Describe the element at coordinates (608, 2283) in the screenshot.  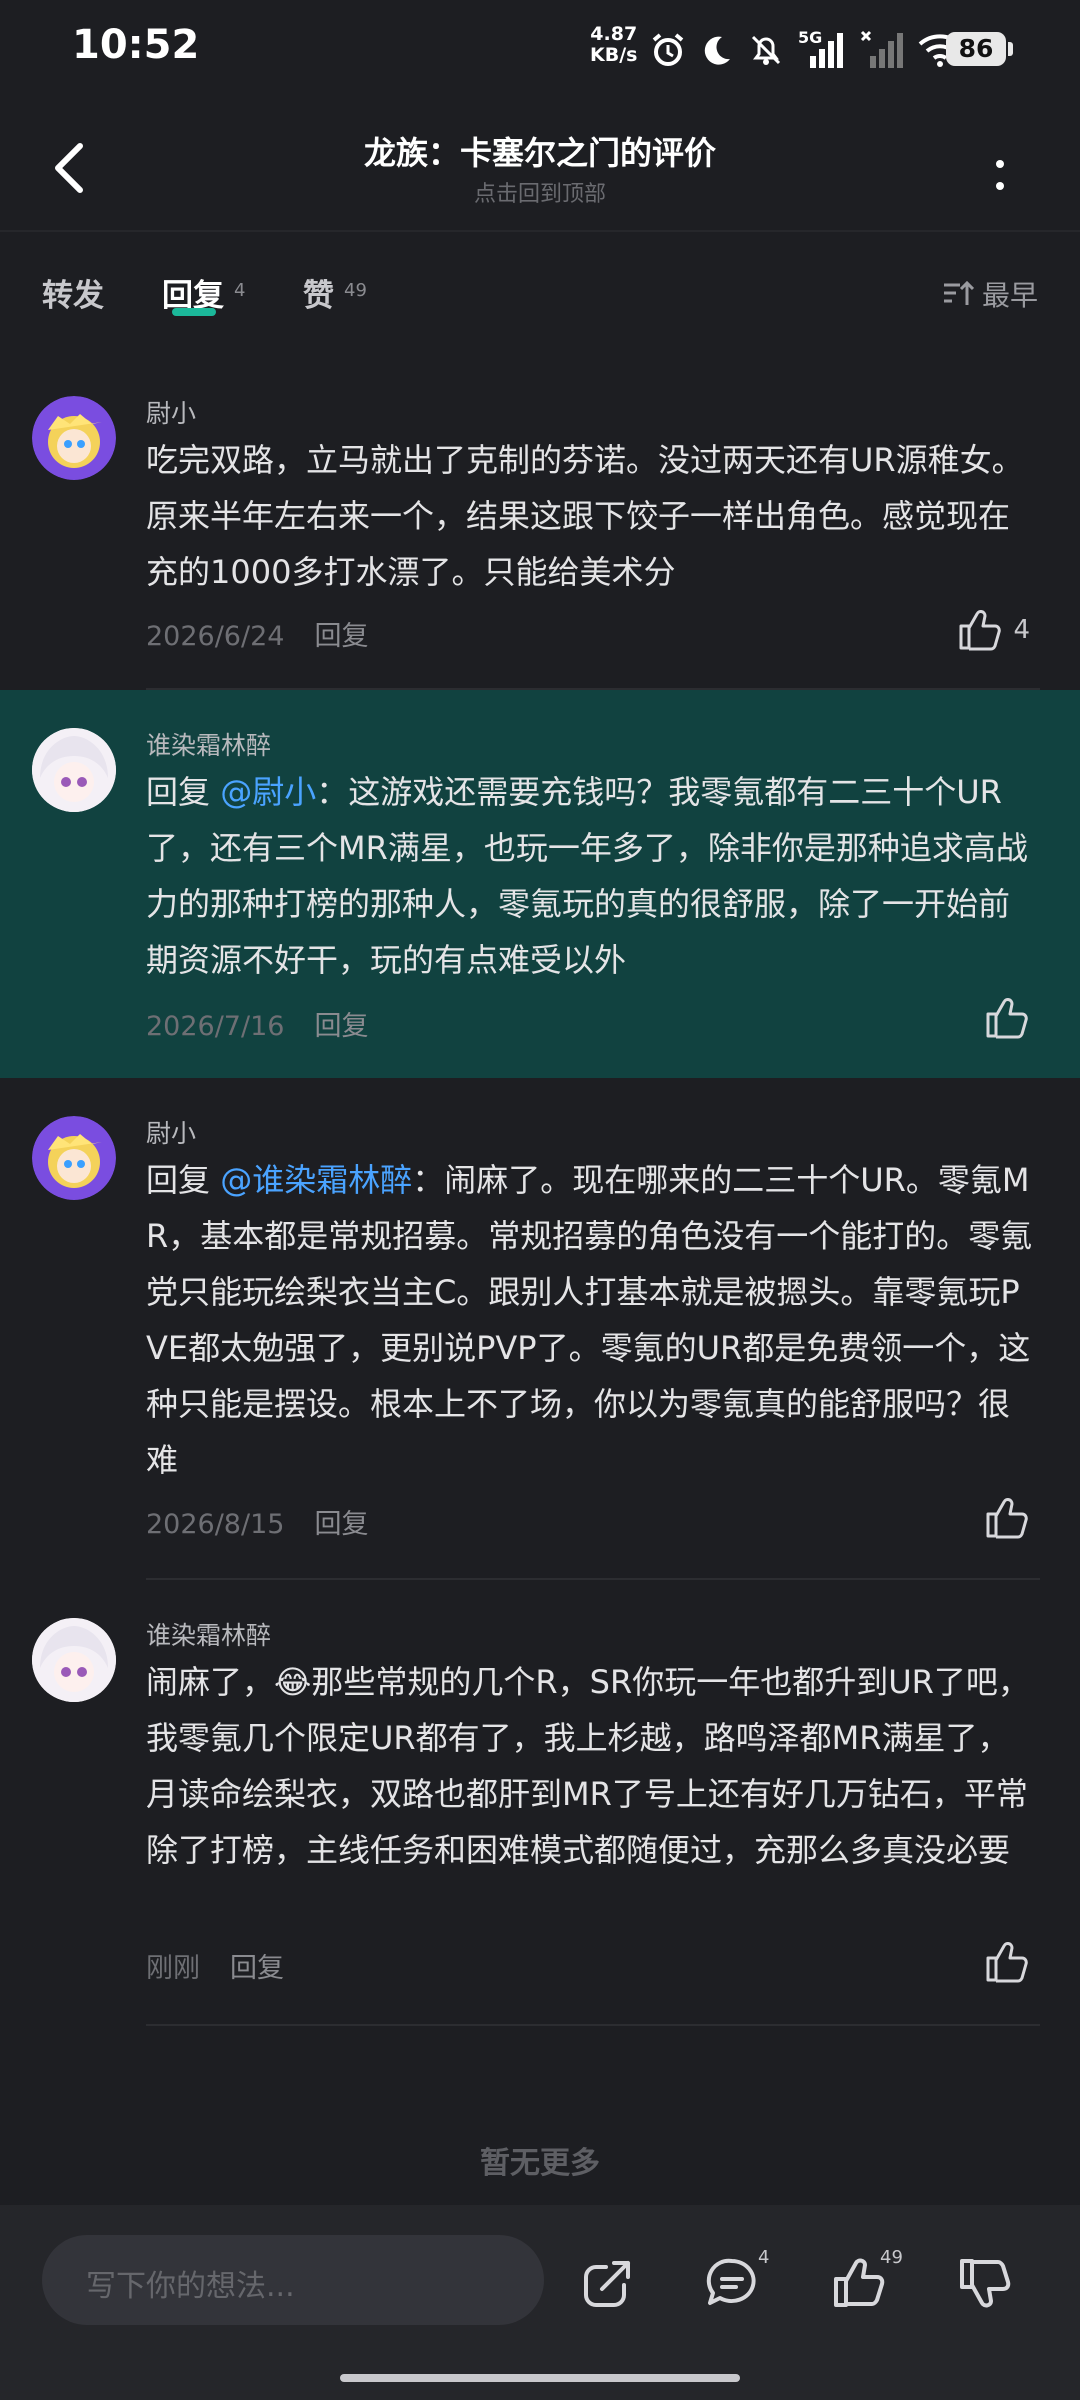
I see `share-icon` at that location.